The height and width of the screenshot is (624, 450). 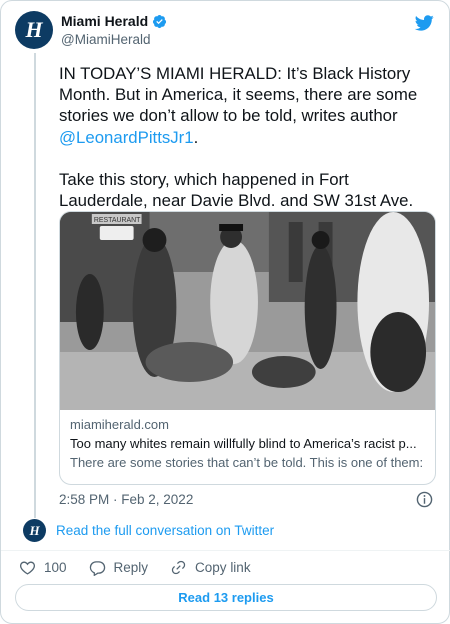 I want to click on handle: @MiamiHerald, so click(x=114, y=39).